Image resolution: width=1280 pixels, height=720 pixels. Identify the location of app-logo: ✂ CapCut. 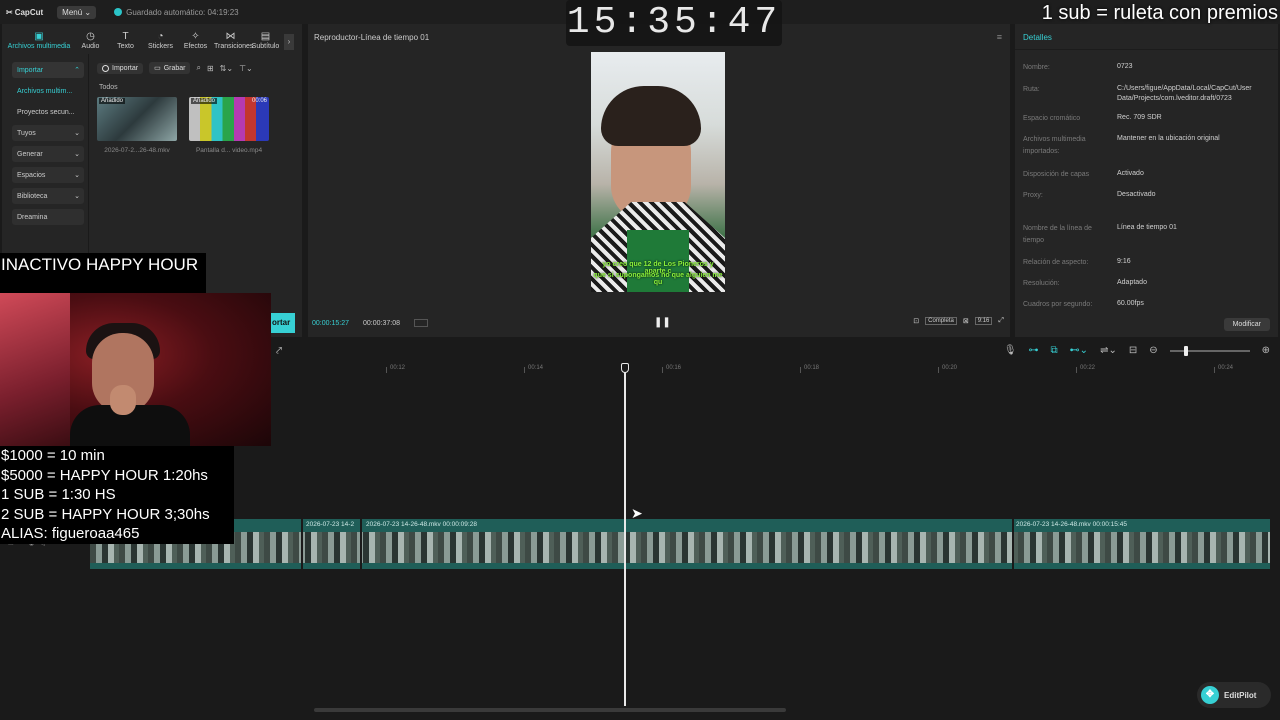
(24, 12).